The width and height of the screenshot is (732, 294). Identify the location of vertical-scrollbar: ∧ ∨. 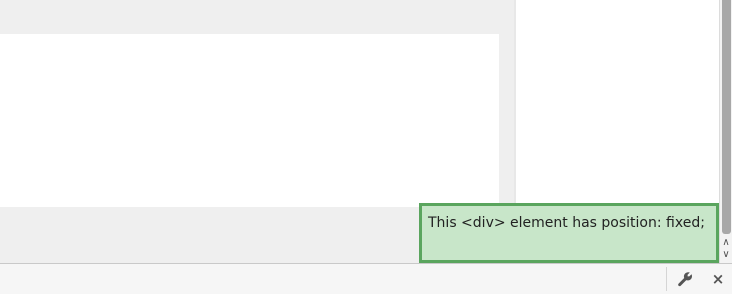
(725, 131).